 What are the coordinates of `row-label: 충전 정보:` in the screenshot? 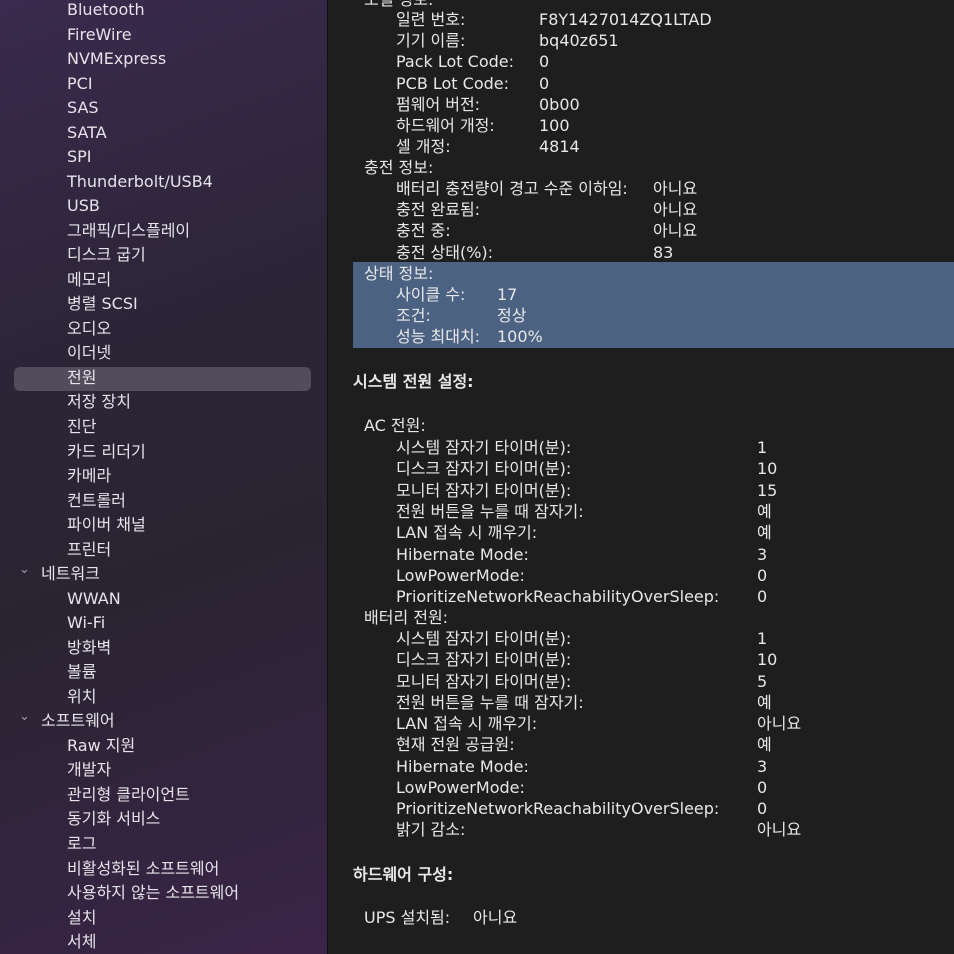 It's located at (399, 167).